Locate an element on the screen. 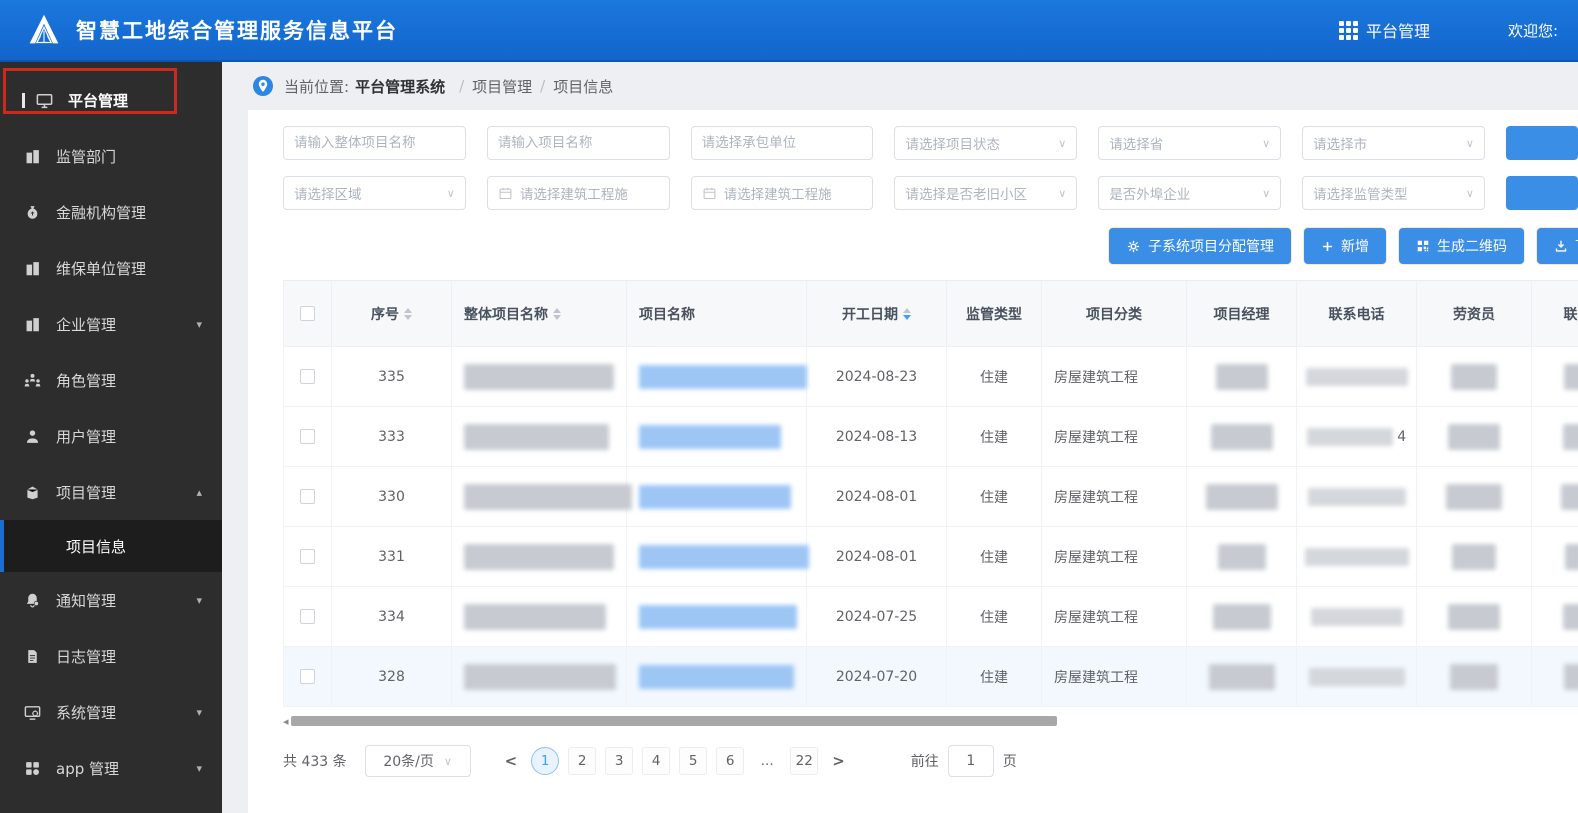 The height and width of the screenshot is (813, 1578). filter-select: 请选择监管类型 ∨ is located at coordinates (1393, 193).